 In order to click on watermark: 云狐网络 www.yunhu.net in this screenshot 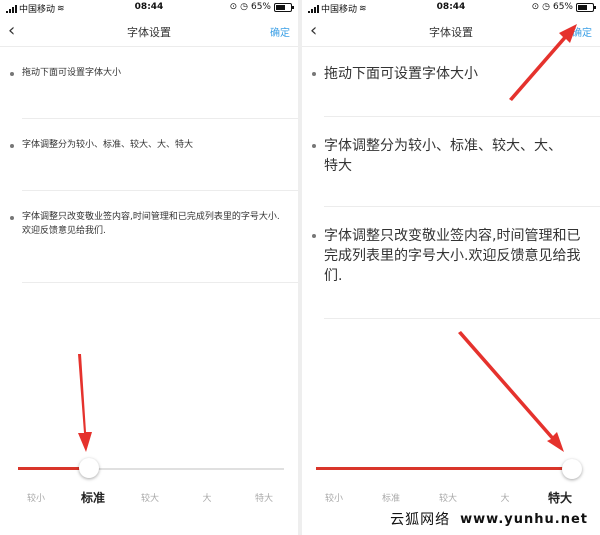, I will do `click(489, 519)`.